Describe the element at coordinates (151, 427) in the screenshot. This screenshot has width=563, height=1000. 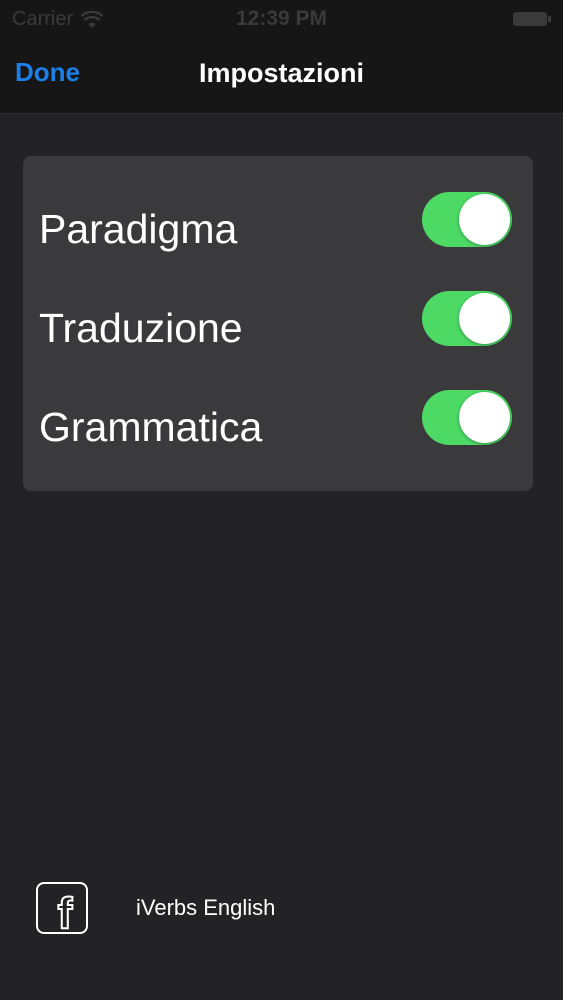
I see `setting-label: Grammatica` at that location.